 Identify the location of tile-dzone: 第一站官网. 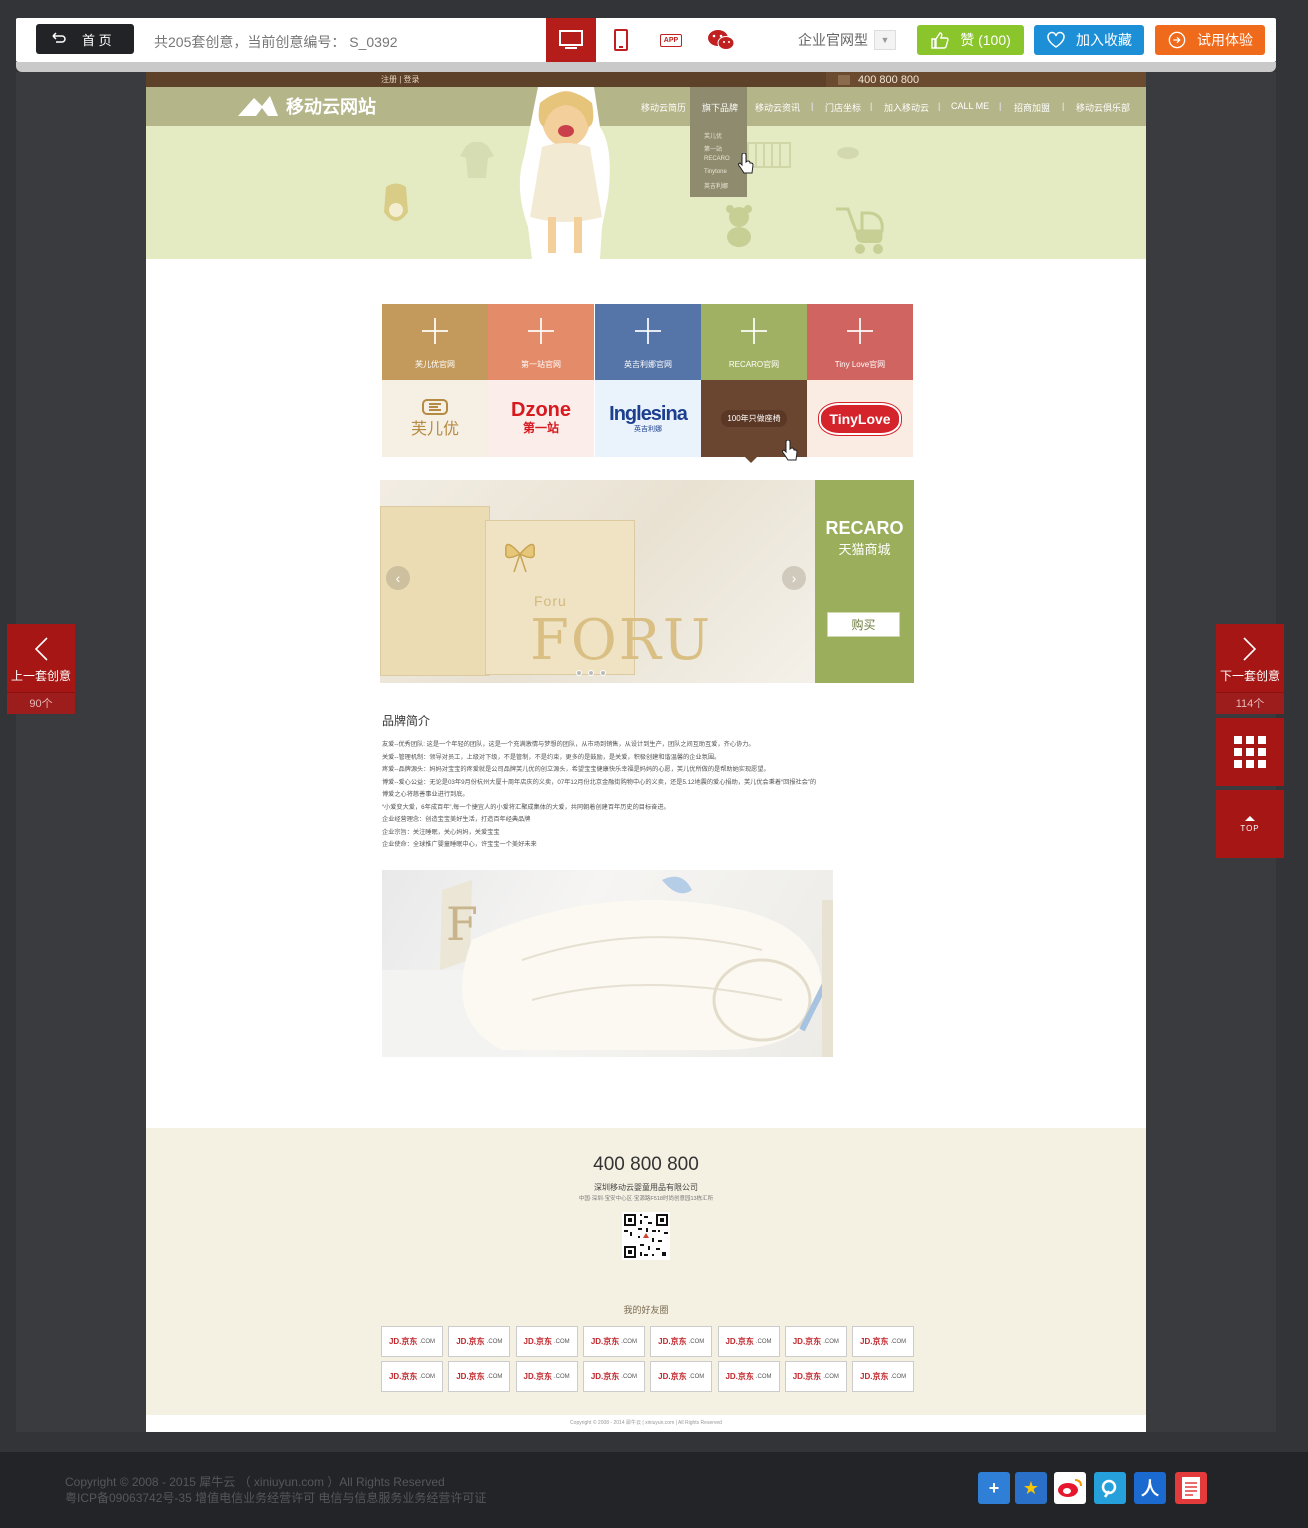
(541, 342).